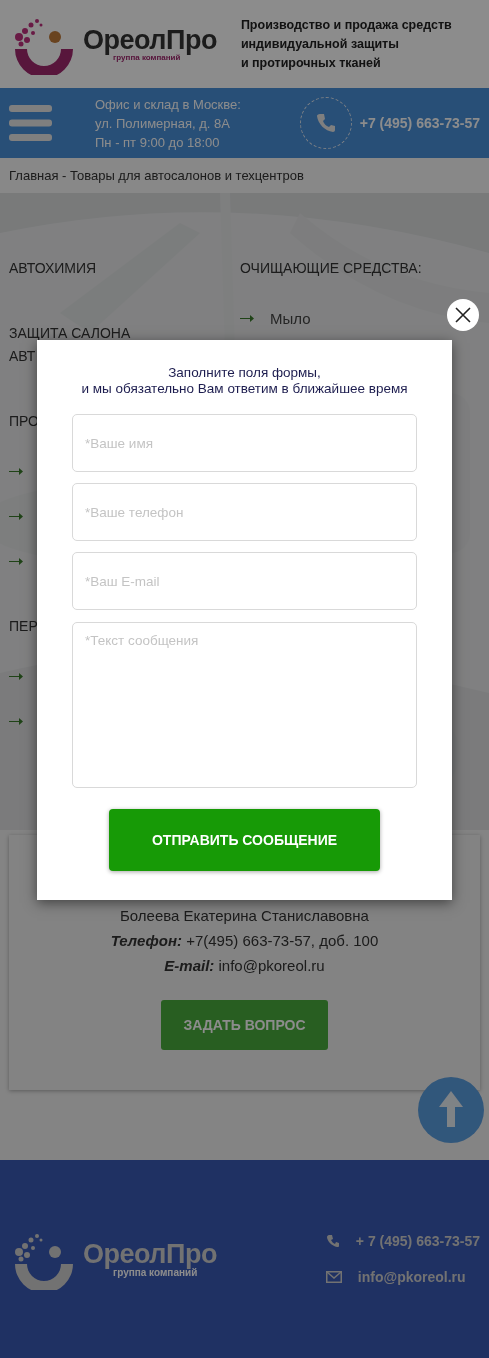  What do you see at coordinates (244, 705) in the screenshot?
I see `message-field: *Текст сообщения` at bounding box center [244, 705].